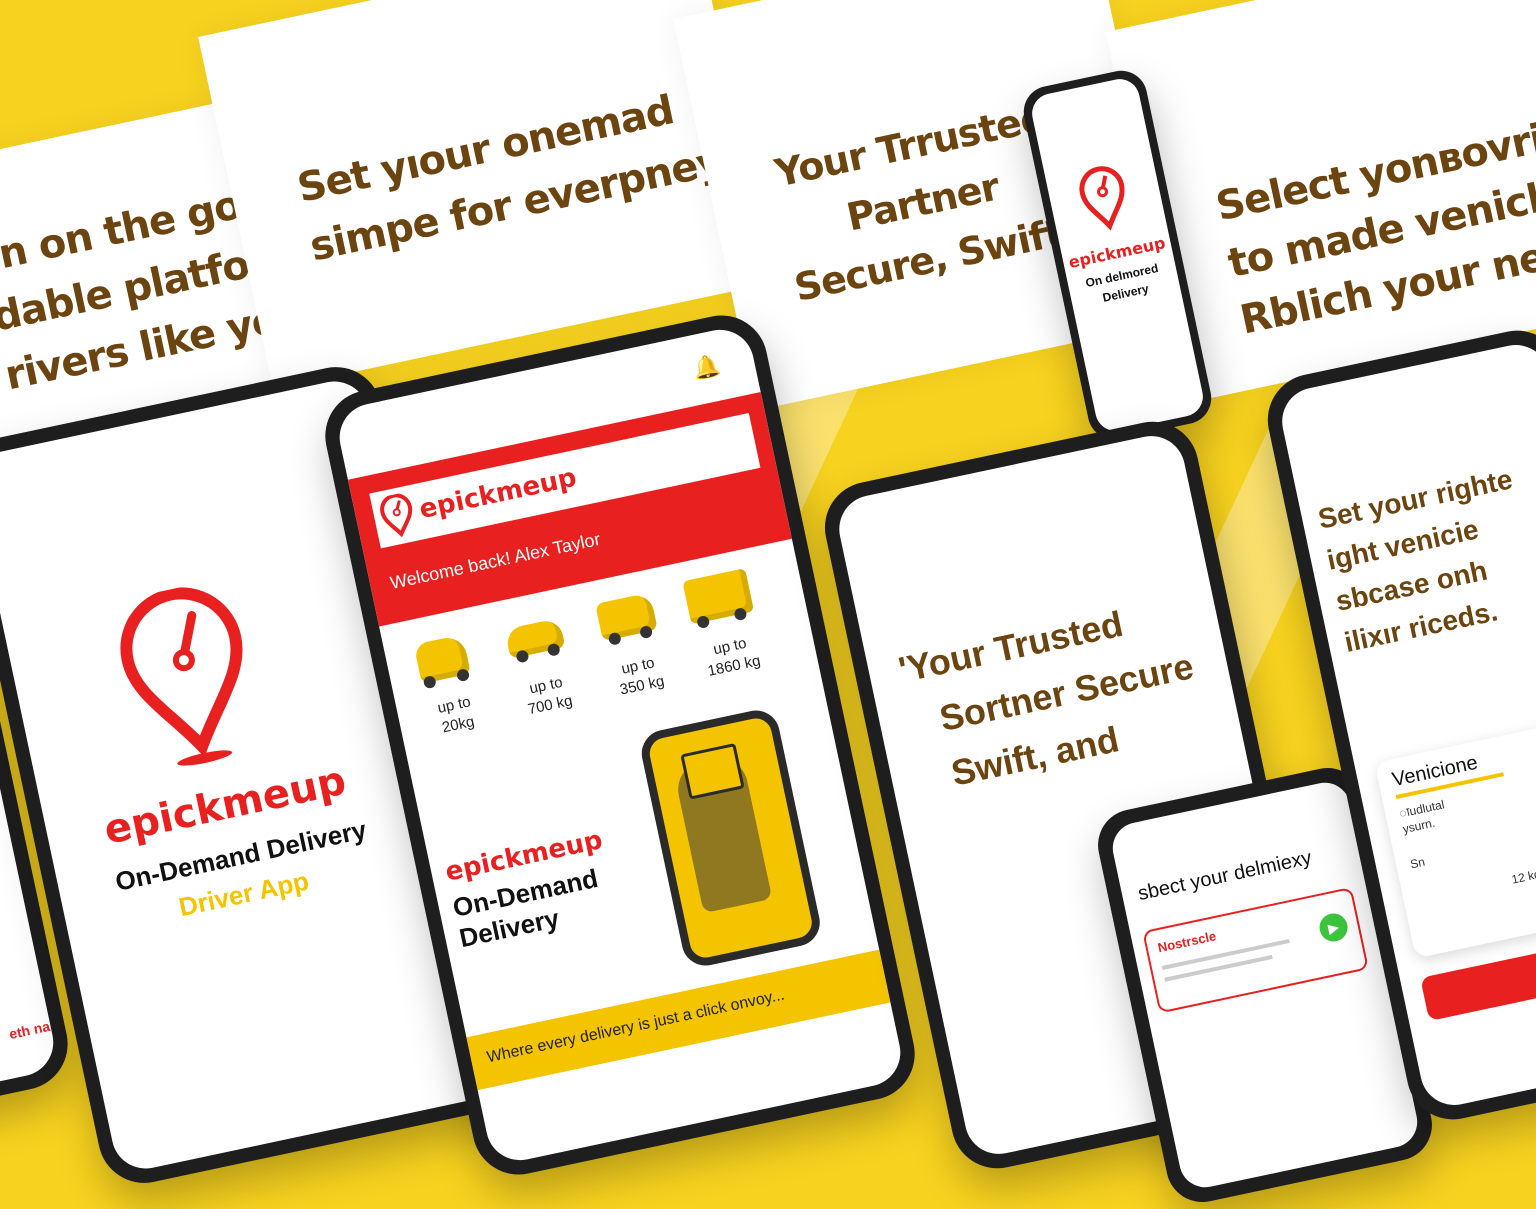 The width and height of the screenshot is (1536, 1209). Describe the element at coordinates (1045, 698) in the screenshot. I see `tagline-text: 'Your Trusted Sortner Secure Swift, and` at that location.